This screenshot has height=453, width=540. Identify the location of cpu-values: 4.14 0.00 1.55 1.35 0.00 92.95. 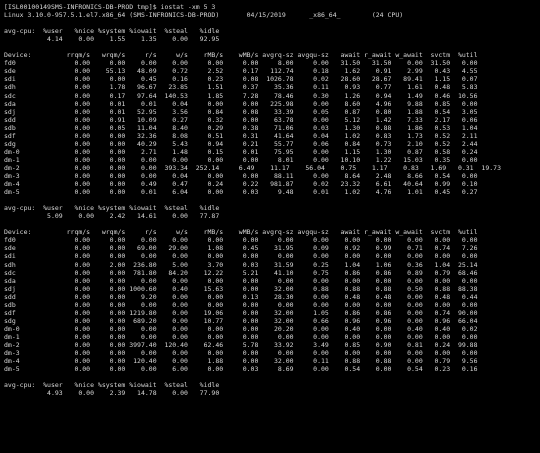
(112, 39).